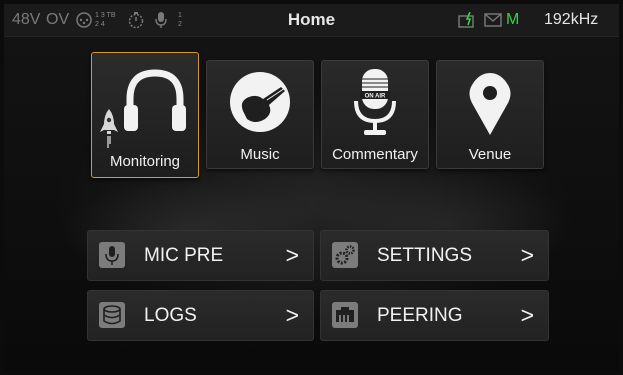 The height and width of the screenshot is (375, 623). What do you see at coordinates (260, 154) in the screenshot?
I see `tile-label-music: Music` at bounding box center [260, 154].